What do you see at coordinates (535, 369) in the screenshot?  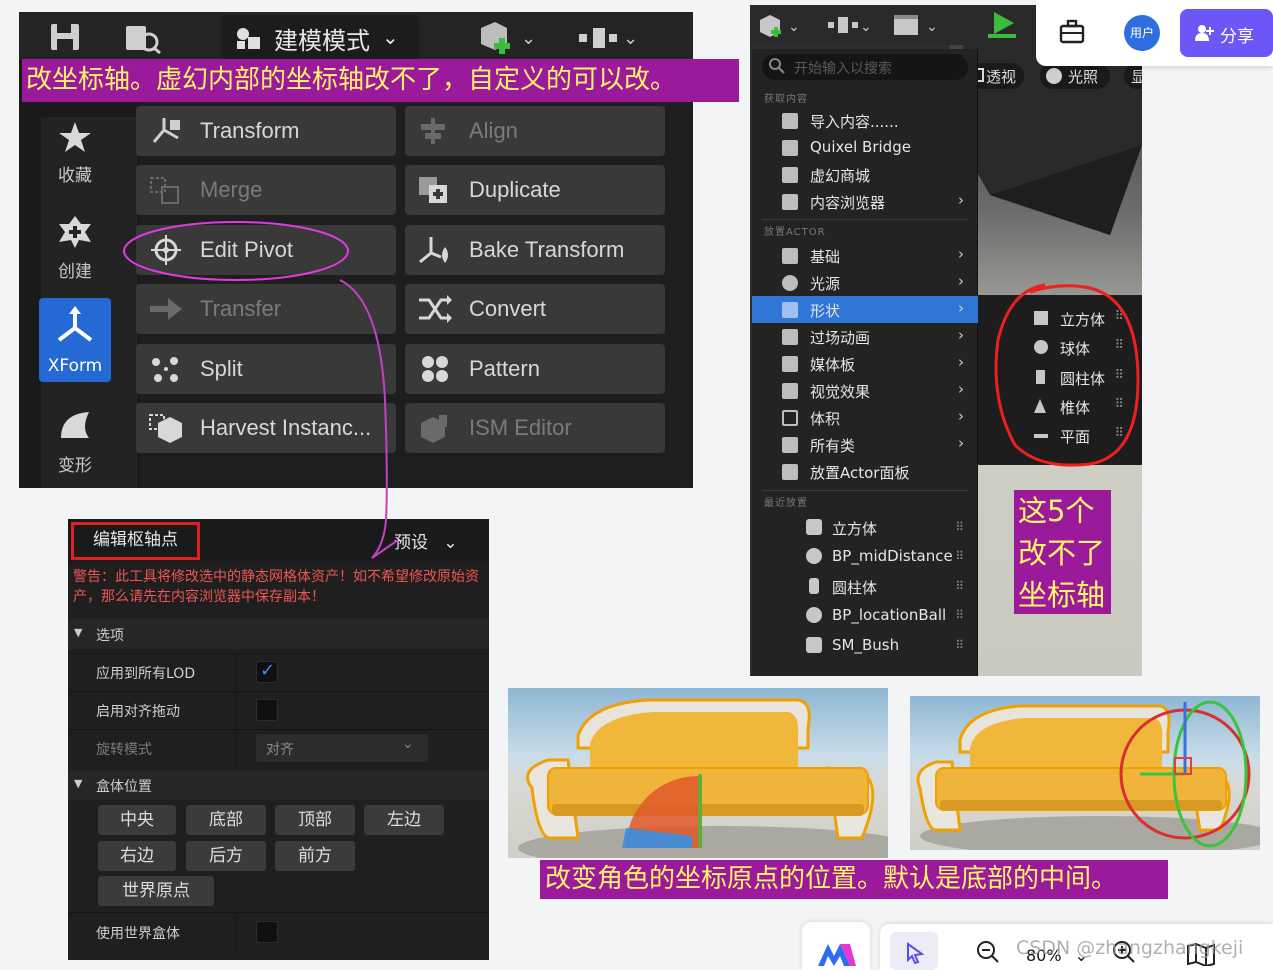 I see `pattern-button: Pattern` at bounding box center [535, 369].